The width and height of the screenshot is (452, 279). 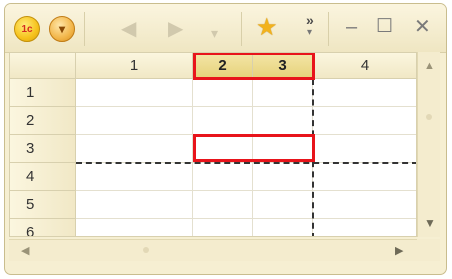 I want to click on vertical-scrollbar: ▲ ▼, so click(x=428, y=144).